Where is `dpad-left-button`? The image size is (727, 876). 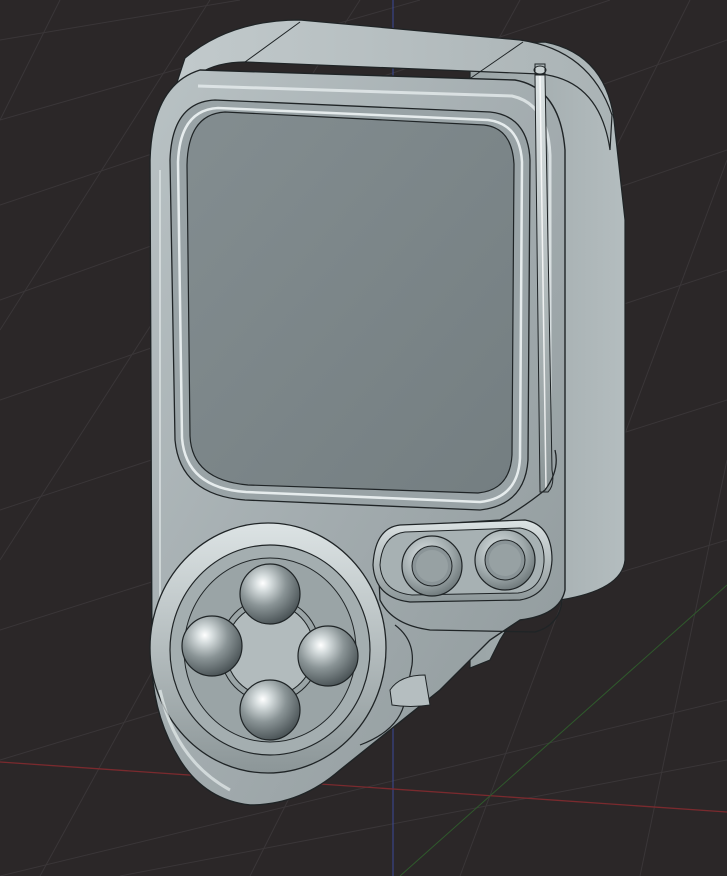 dpad-left-button is located at coordinates (212, 646).